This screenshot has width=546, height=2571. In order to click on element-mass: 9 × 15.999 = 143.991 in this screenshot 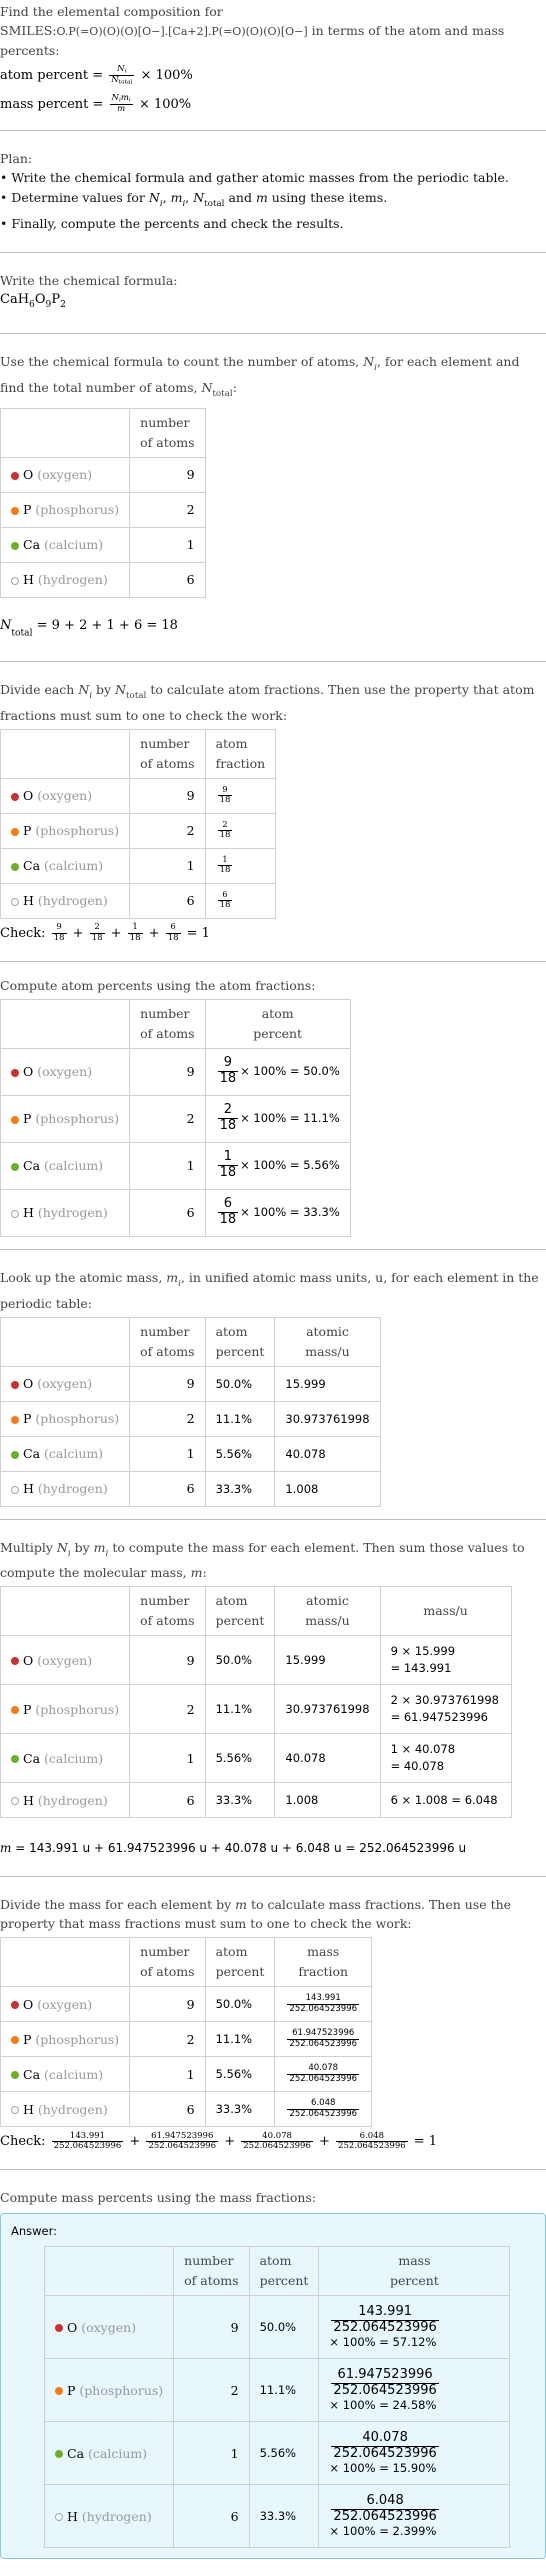, I will do `click(445, 1660)`.